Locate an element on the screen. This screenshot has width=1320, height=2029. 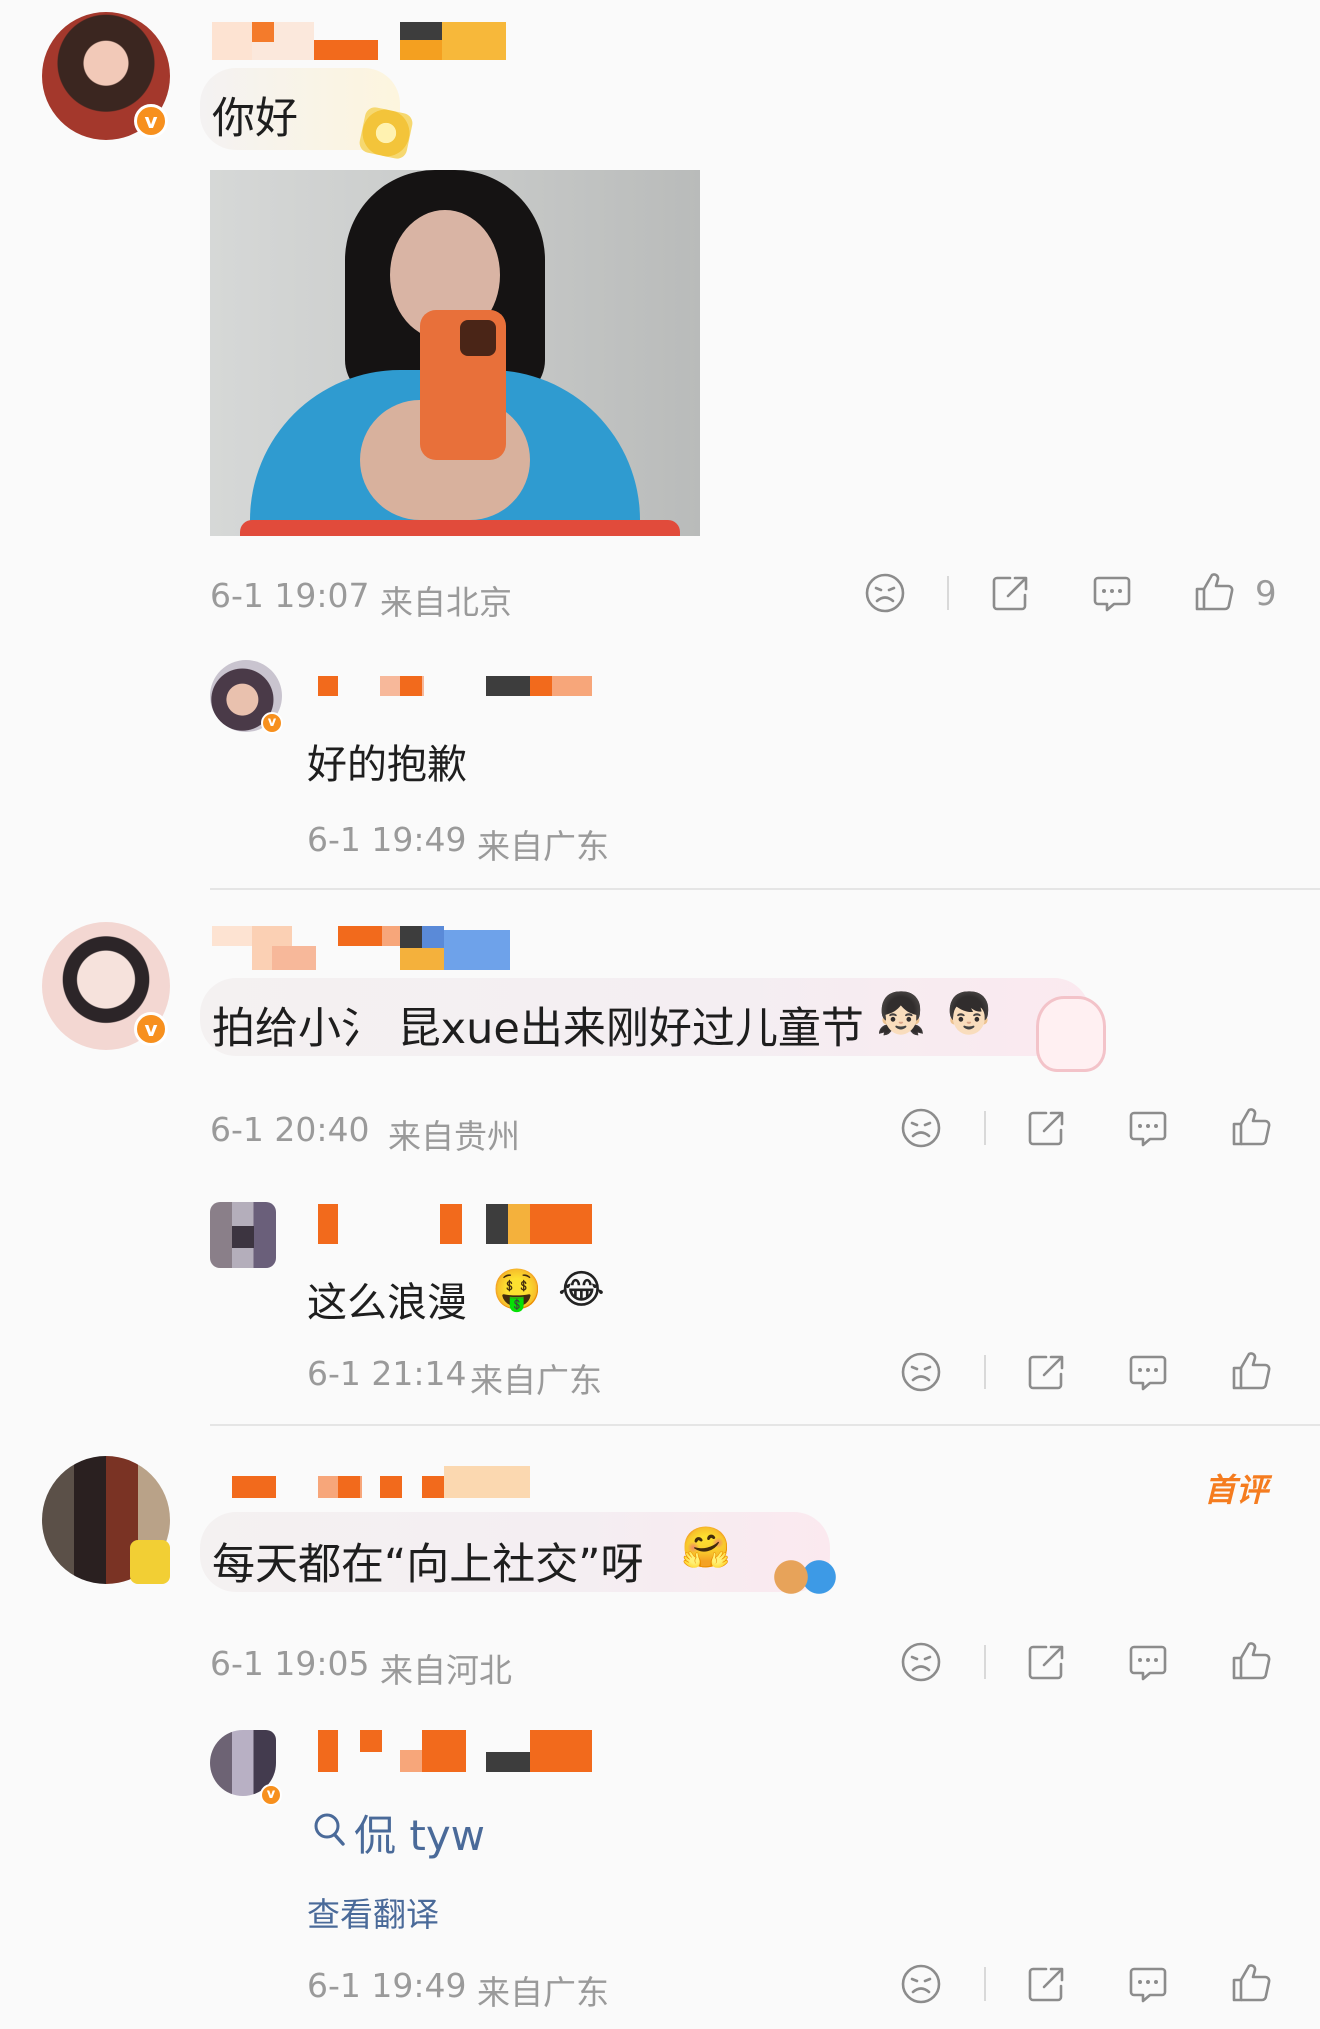
like-count: 9 is located at coordinates (1266, 594).